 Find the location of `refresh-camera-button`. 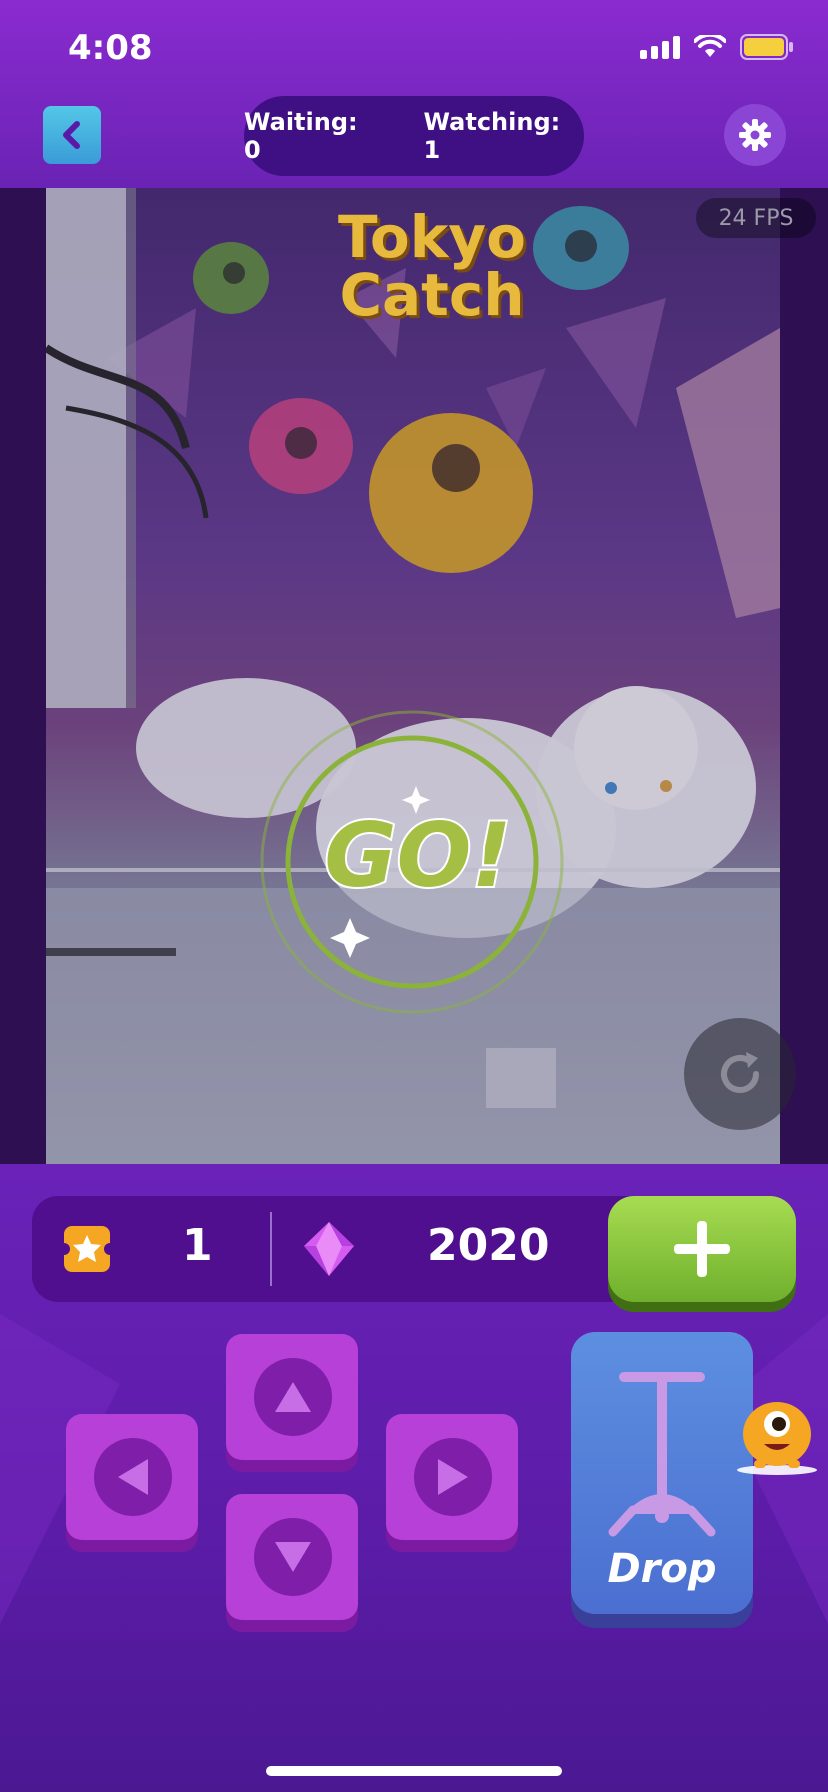

refresh-camera-button is located at coordinates (740, 1074).